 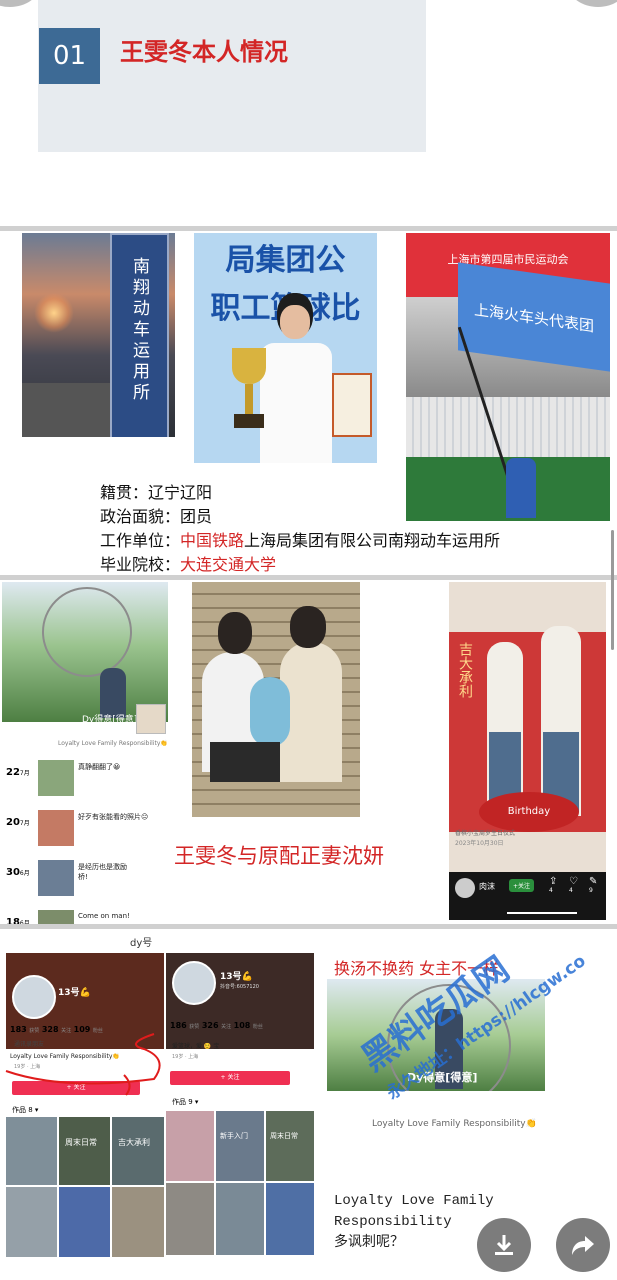 I want to click on section-number-box: 01, so click(x=69, y=56).